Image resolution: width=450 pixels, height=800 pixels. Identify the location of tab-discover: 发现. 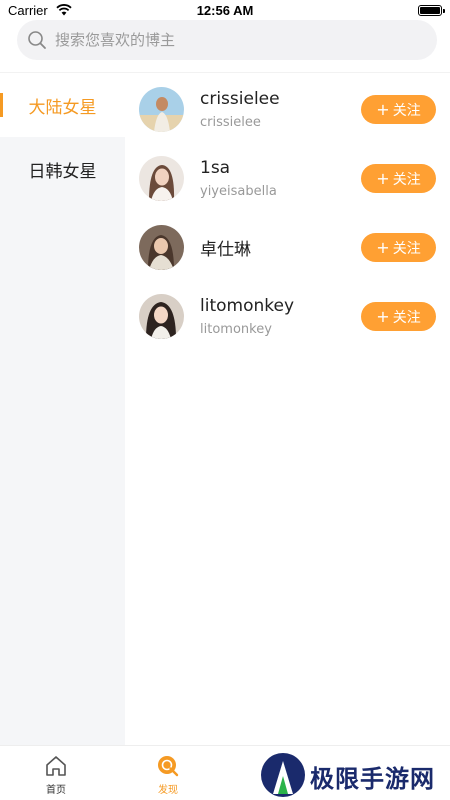
(168, 773).